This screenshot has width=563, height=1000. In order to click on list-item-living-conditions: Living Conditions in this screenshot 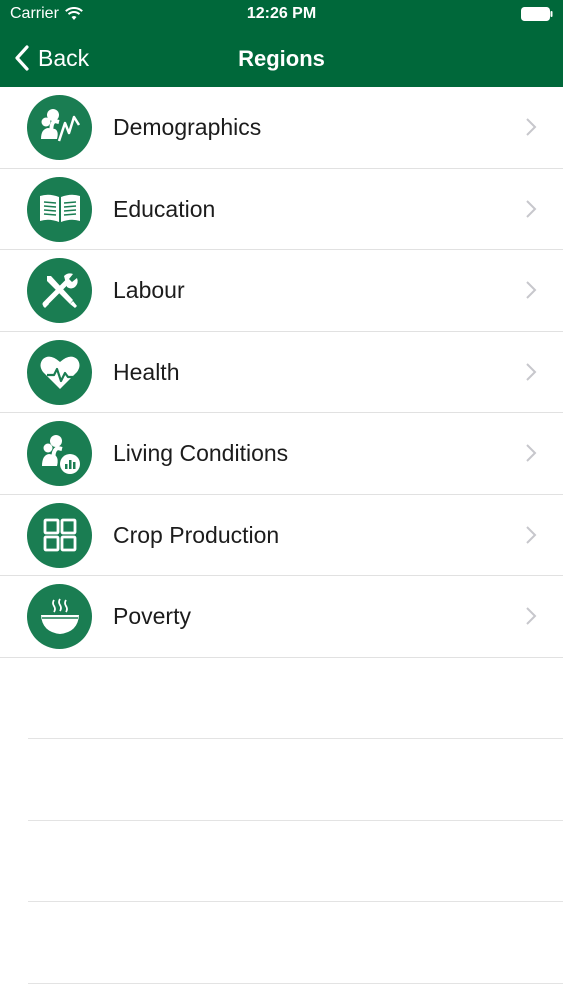, I will do `click(281, 454)`.